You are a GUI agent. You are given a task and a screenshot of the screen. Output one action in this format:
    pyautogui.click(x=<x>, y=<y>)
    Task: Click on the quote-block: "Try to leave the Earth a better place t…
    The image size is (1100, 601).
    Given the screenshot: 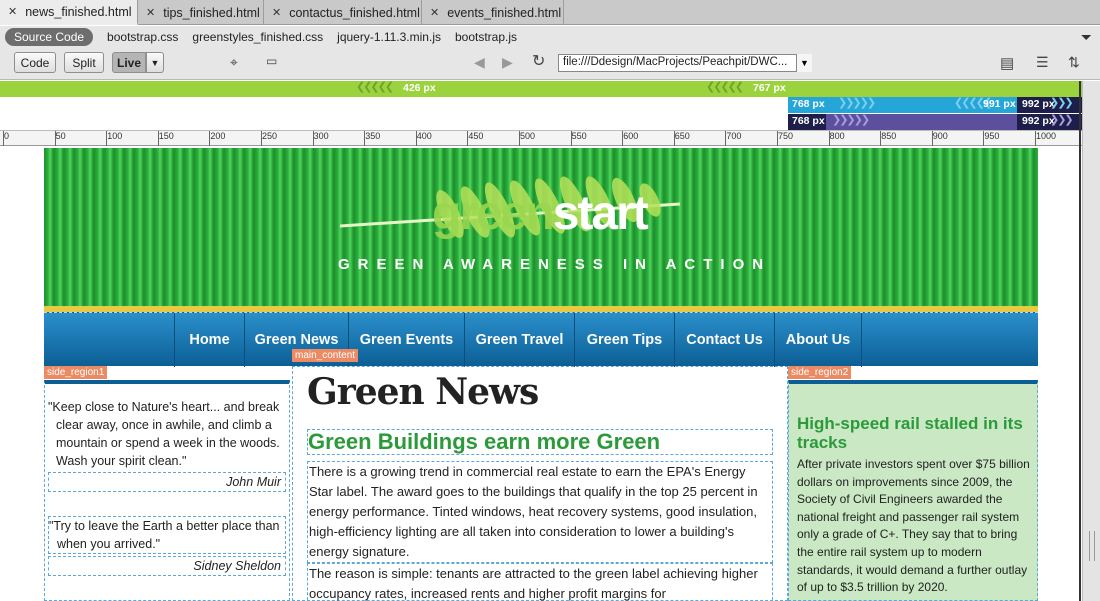 What is the action you would take?
    pyautogui.click(x=167, y=546)
    